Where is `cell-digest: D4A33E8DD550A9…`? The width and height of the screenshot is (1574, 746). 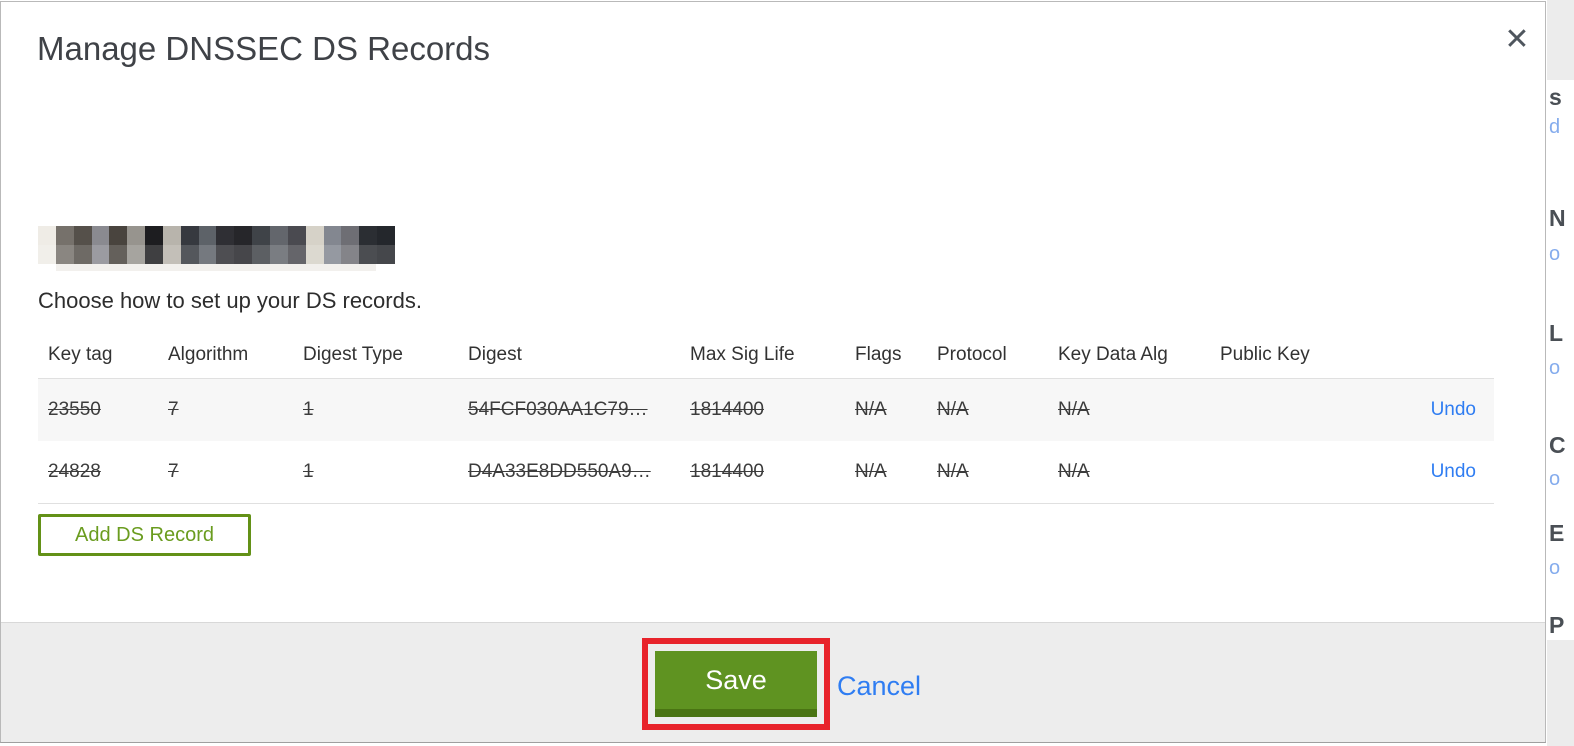
cell-digest: D4A33E8DD550A9… is located at coordinates (559, 471).